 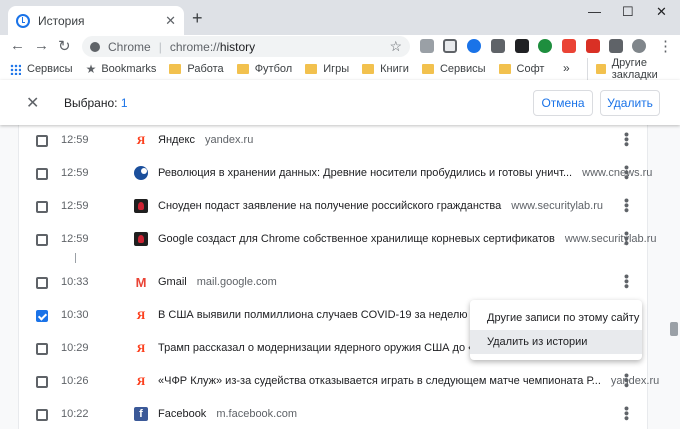 What do you see at coordinates (75, 381) in the screenshot?
I see `row-time: 10:26` at bounding box center [75, 381].